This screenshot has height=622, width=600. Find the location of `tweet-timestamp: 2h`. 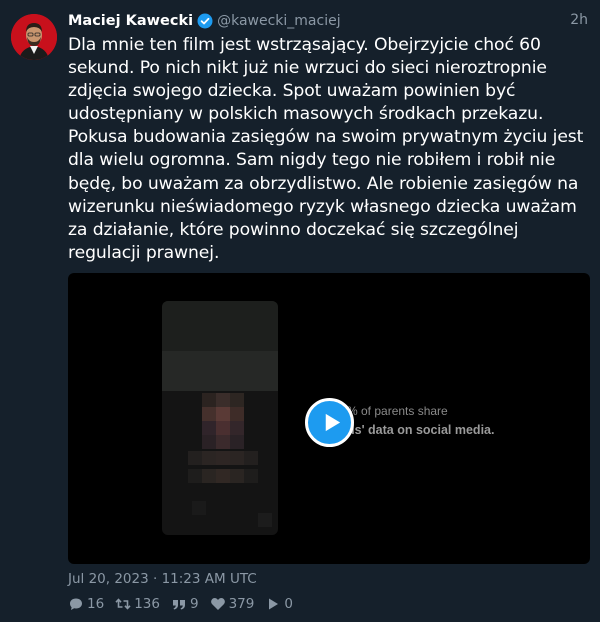

tweet-timestamp: 2h is located at coordinates (579, 20).